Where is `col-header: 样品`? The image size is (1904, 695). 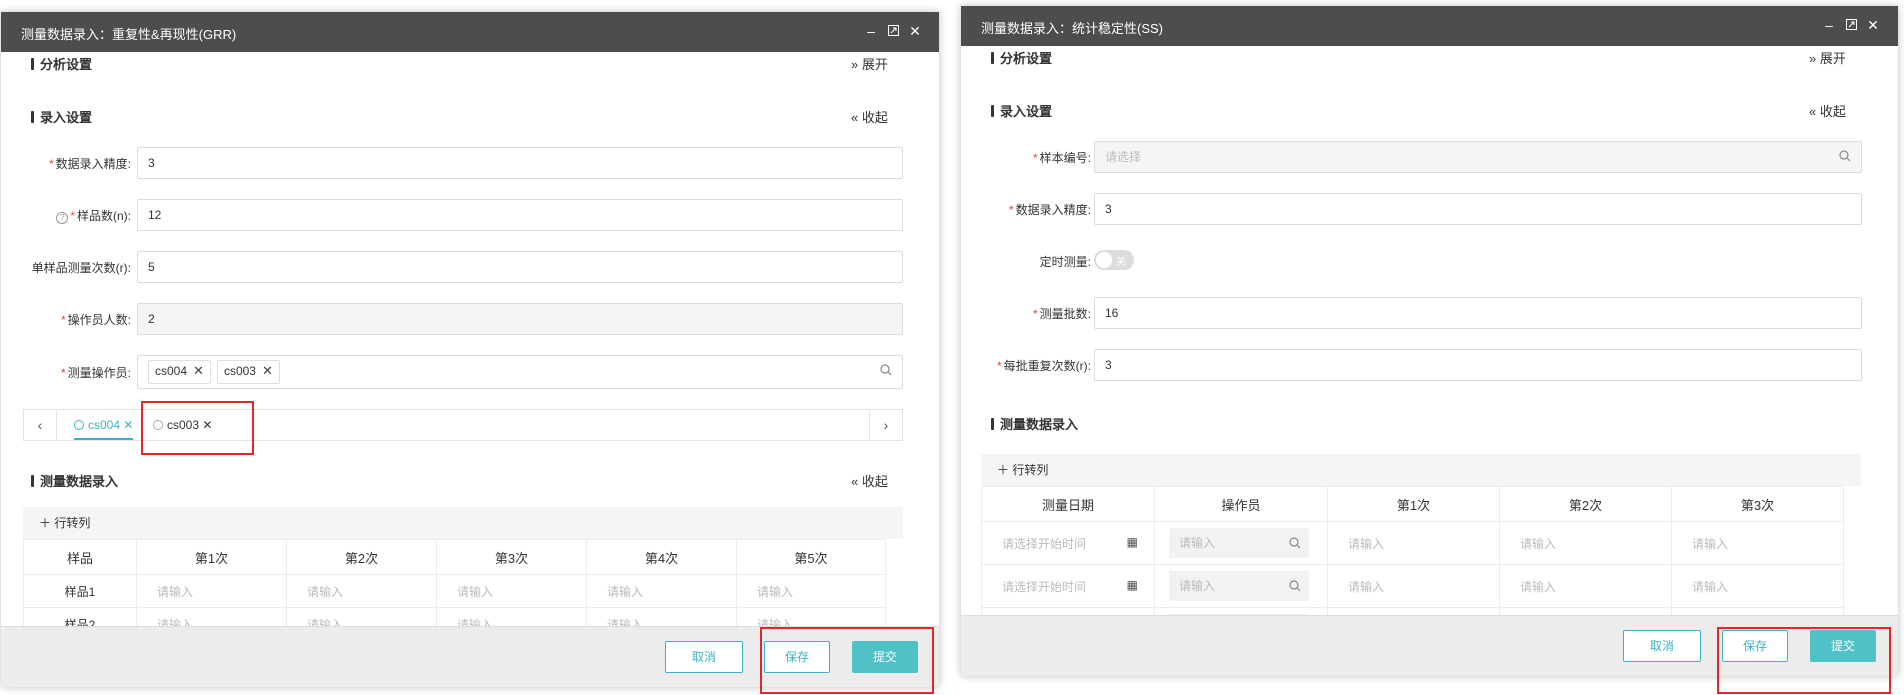
col-header: 样品 is located at coordinates (80, 557).